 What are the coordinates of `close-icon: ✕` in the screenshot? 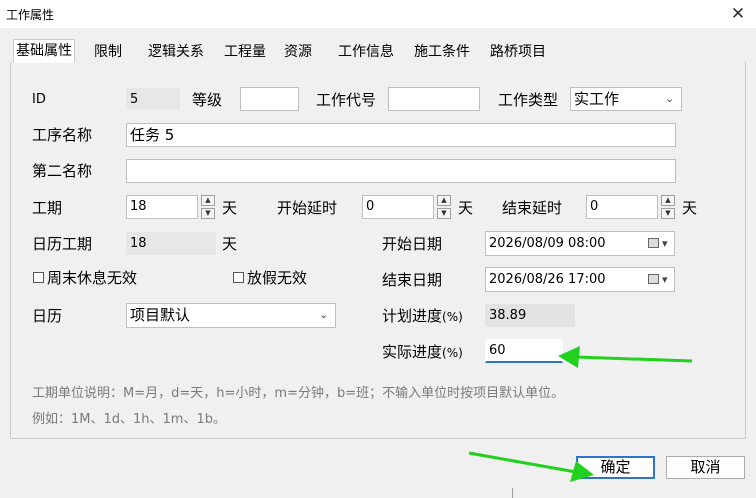 It's located at (738, 14).